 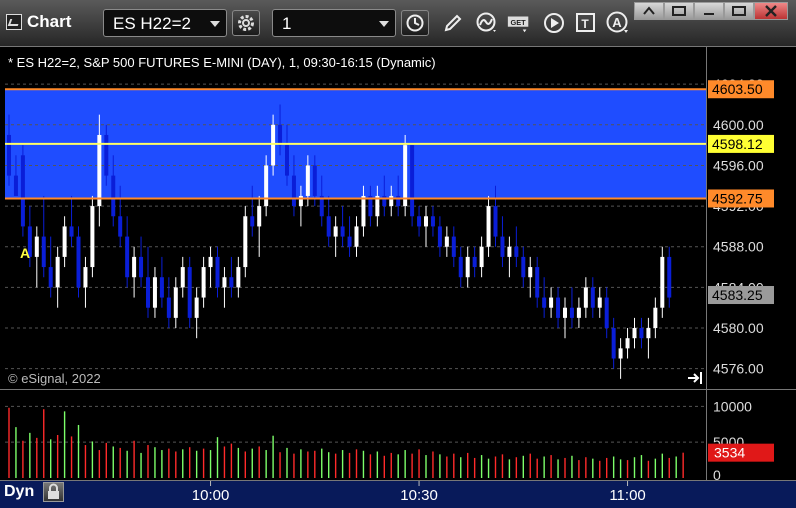 I want to click on lock-icon, so click(x=53, y=491).